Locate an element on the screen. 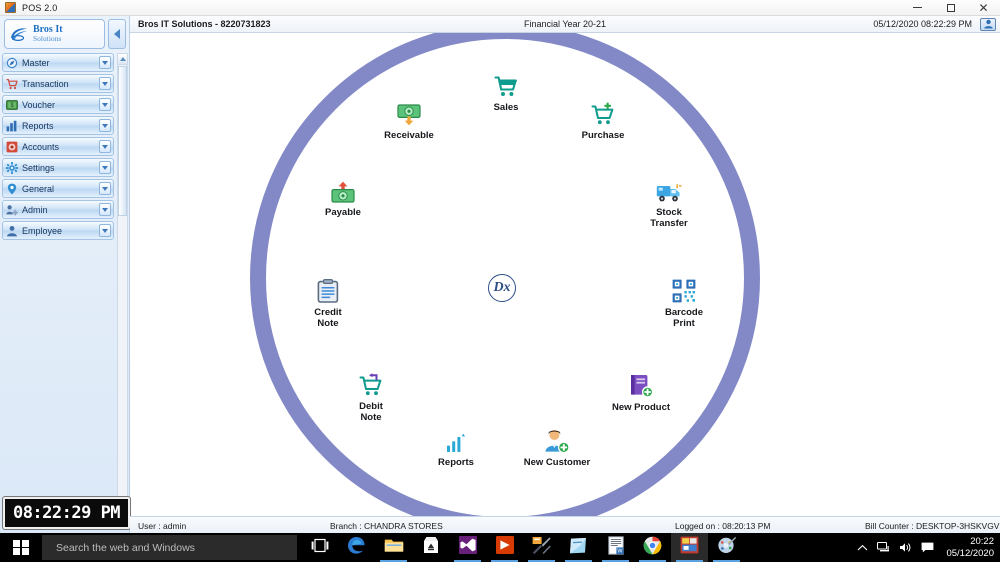  minimize-button is located at coordinates (917, 8).